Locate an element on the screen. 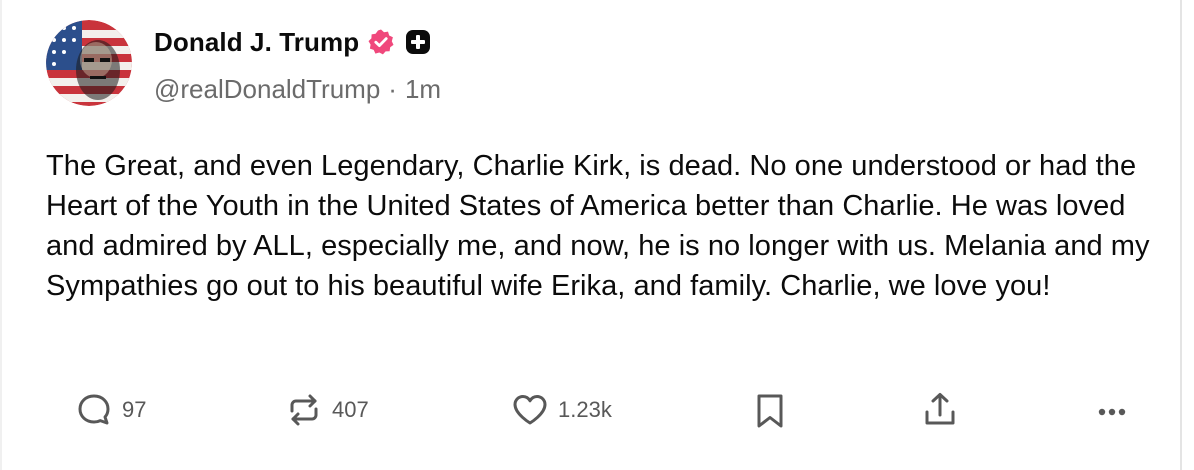  avatar-image is located at coordinates (89, 63).